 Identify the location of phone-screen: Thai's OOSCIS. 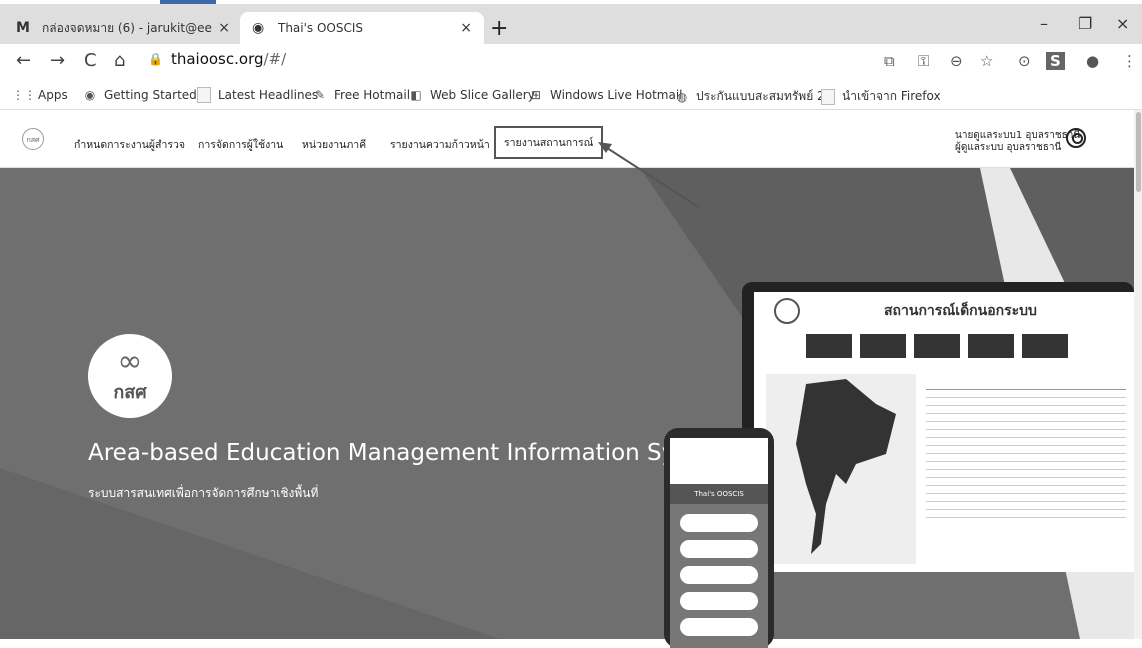
(719, 543).